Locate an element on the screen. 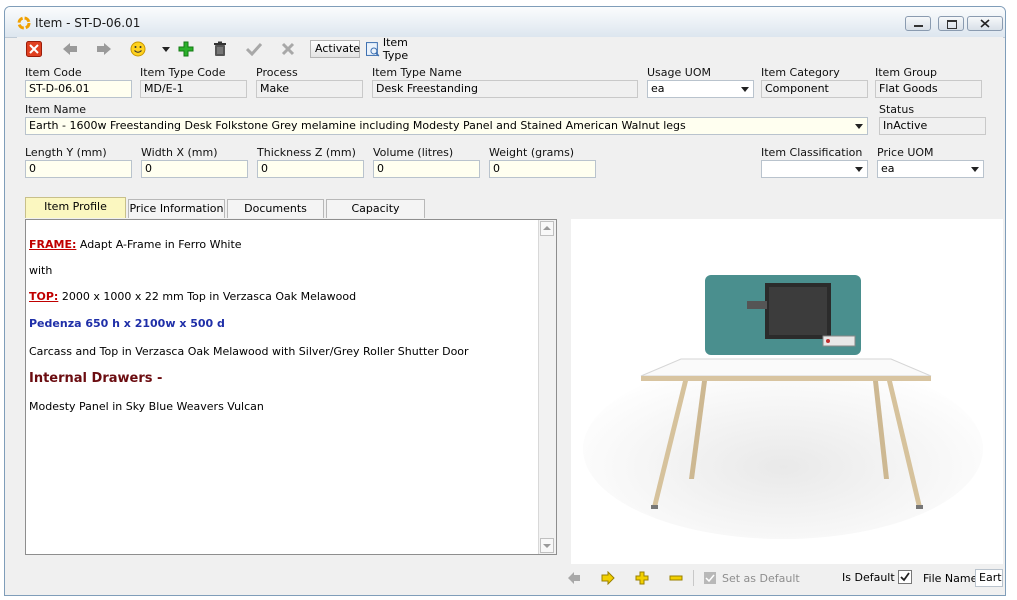 This screenshot has height=600, width=1017. scroll-down-button is located at coordinates (547, 545).